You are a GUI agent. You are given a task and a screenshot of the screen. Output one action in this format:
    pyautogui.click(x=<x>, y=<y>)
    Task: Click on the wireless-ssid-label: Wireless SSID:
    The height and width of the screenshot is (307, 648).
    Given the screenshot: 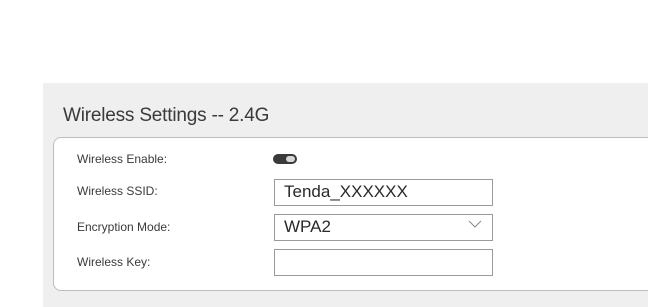 What is the action you would take?
    pyautogui.click(x=117, y=191)
    